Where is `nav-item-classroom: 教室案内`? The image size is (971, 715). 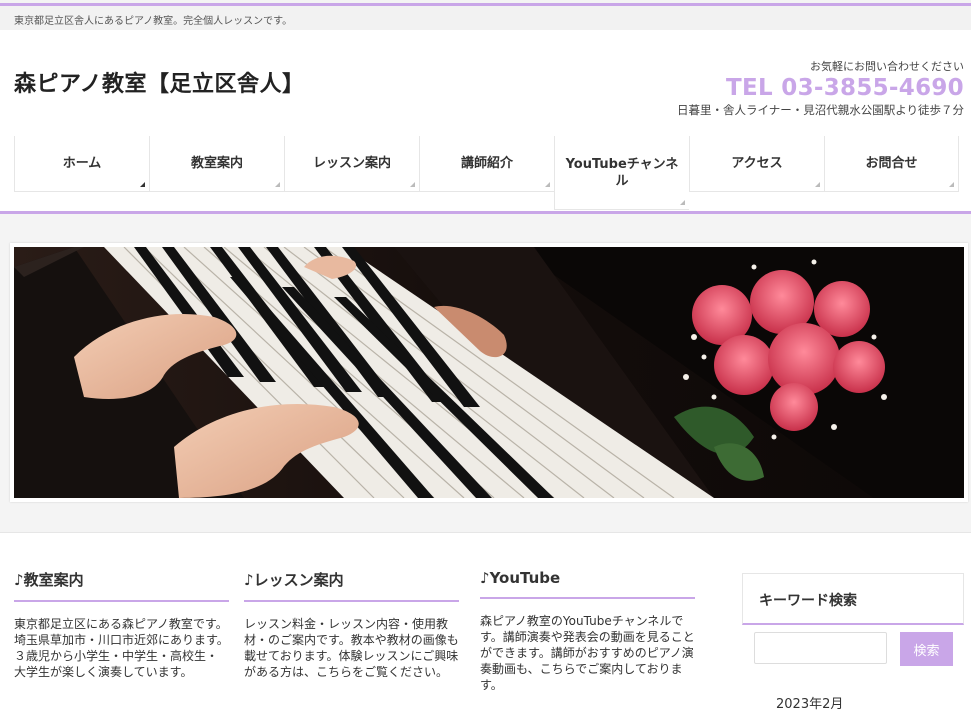
nav-item-classroom: 教室案内 is located at coordinates (216, 164).